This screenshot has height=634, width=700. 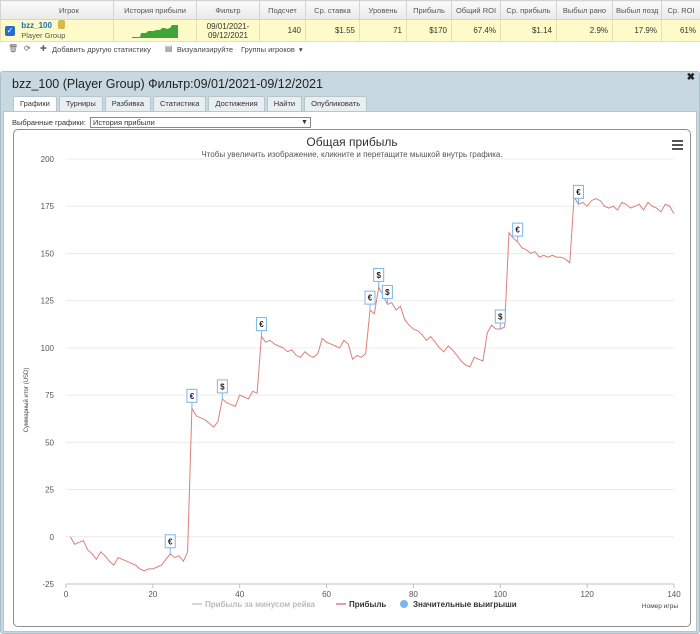 I want to click on col-header-early-out: Выбыл рано, so click(x=584, y=10).